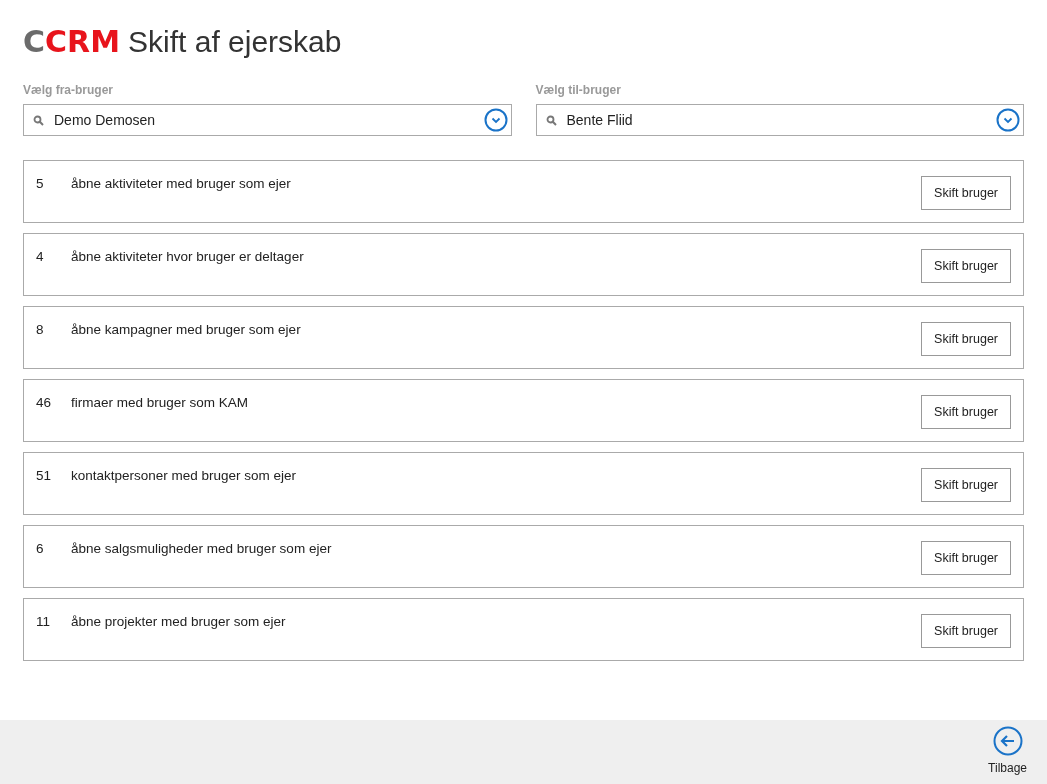 The width and height of the screenshot is (1047, 784). I want to click on record-description: åbne aktiviteter hvor bruger er deltager, so click(188, 257).